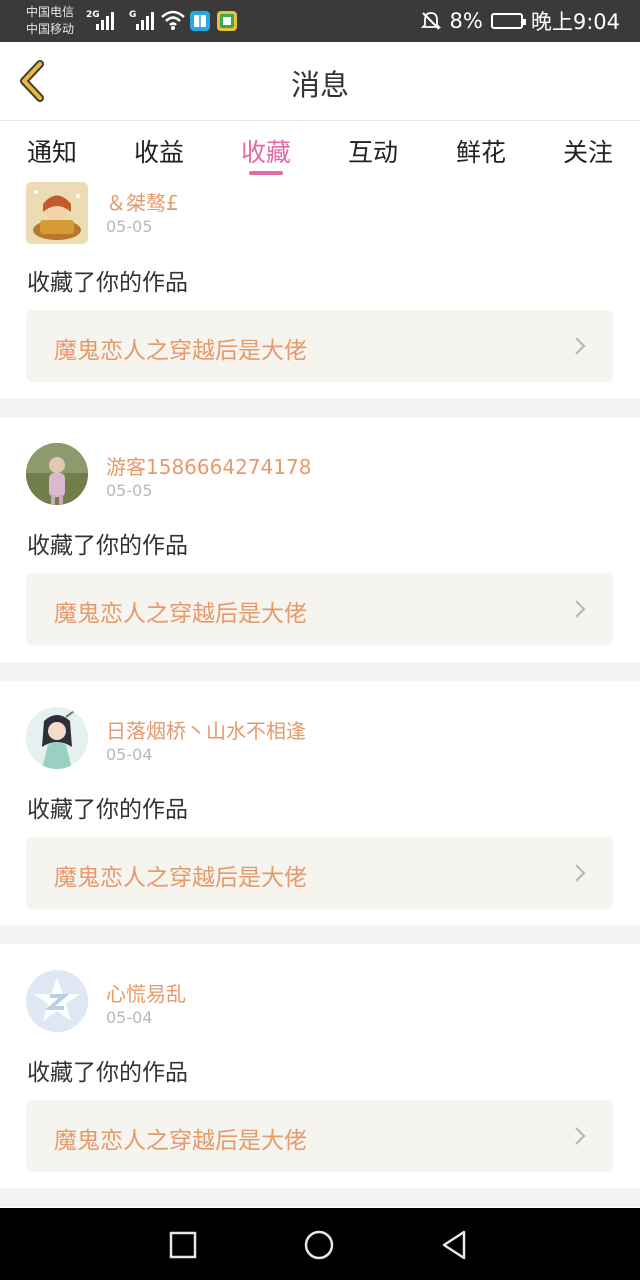 The image size is (640, 1280). Describe the element at coordinates (105, 20) in the screenshot. I see `signal-icon` at that location.